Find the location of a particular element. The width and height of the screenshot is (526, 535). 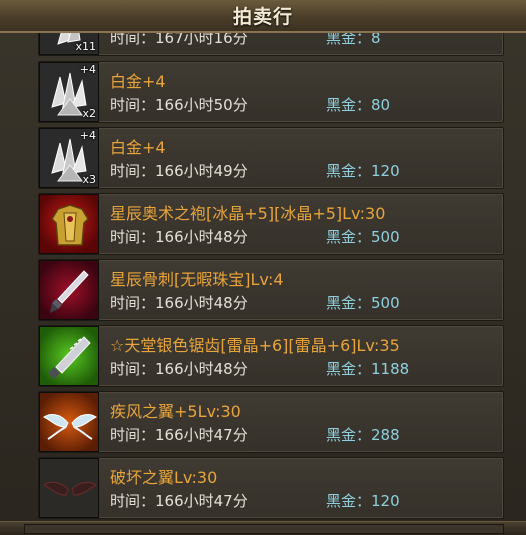

bottom-panel is located at coordinates (264, 529).